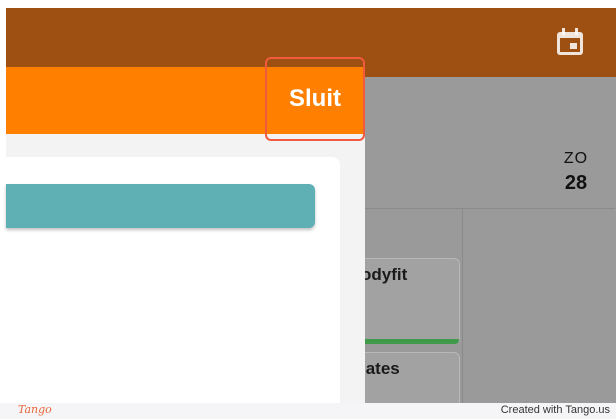 The image size is (616, 419). What do you see at coordinates (490, 208) in the screenshot?
I see `grid-line-horizontal` at bounding box center [490, 208].